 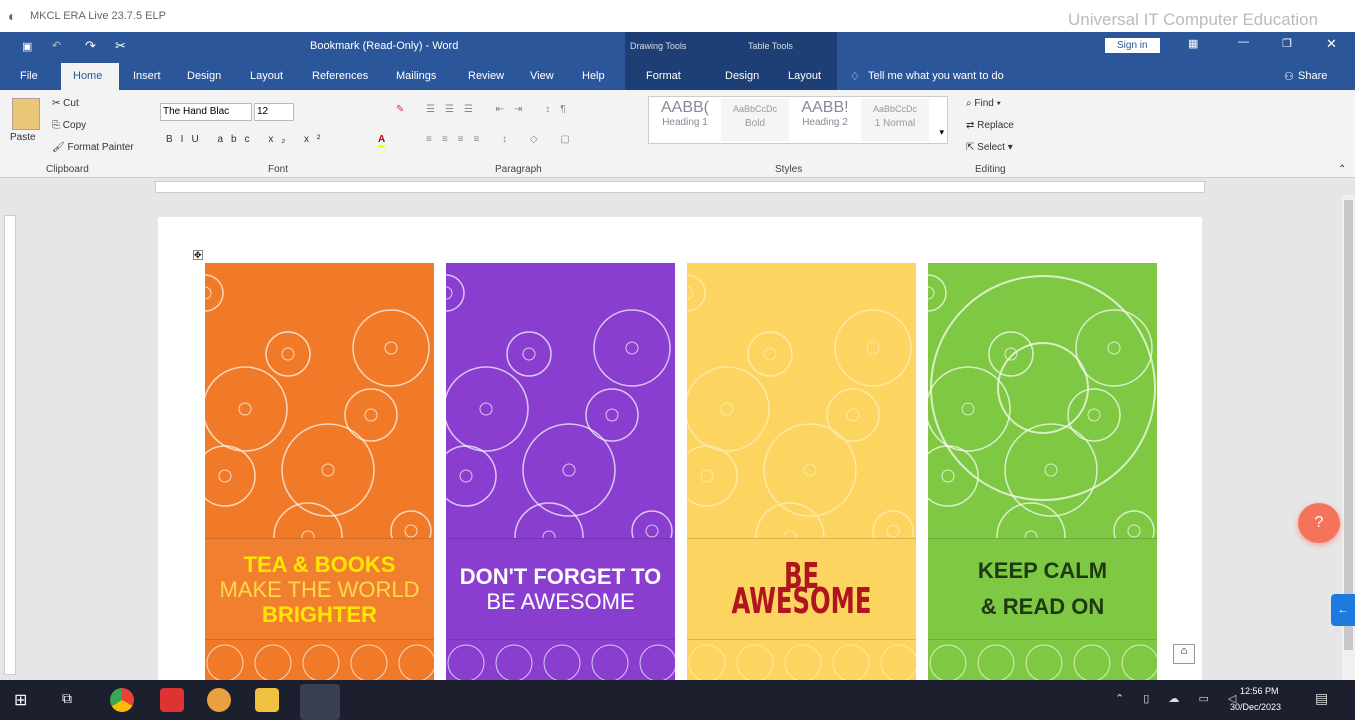 What do you see at coordinates (560, 576) in the screenshot?
I see `bookmark-text-line: DON'T FORGET TO` at bounding box center [560, 576].